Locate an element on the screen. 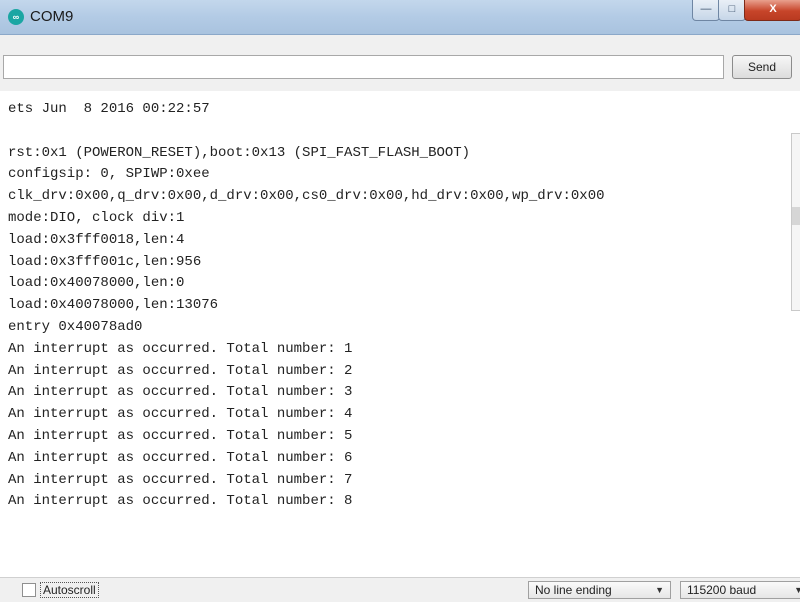 The height and width of the screenshot is (602, 800). console-line: ets Jun 8 2016 00:22:57 is located at coordinates (109, 109).